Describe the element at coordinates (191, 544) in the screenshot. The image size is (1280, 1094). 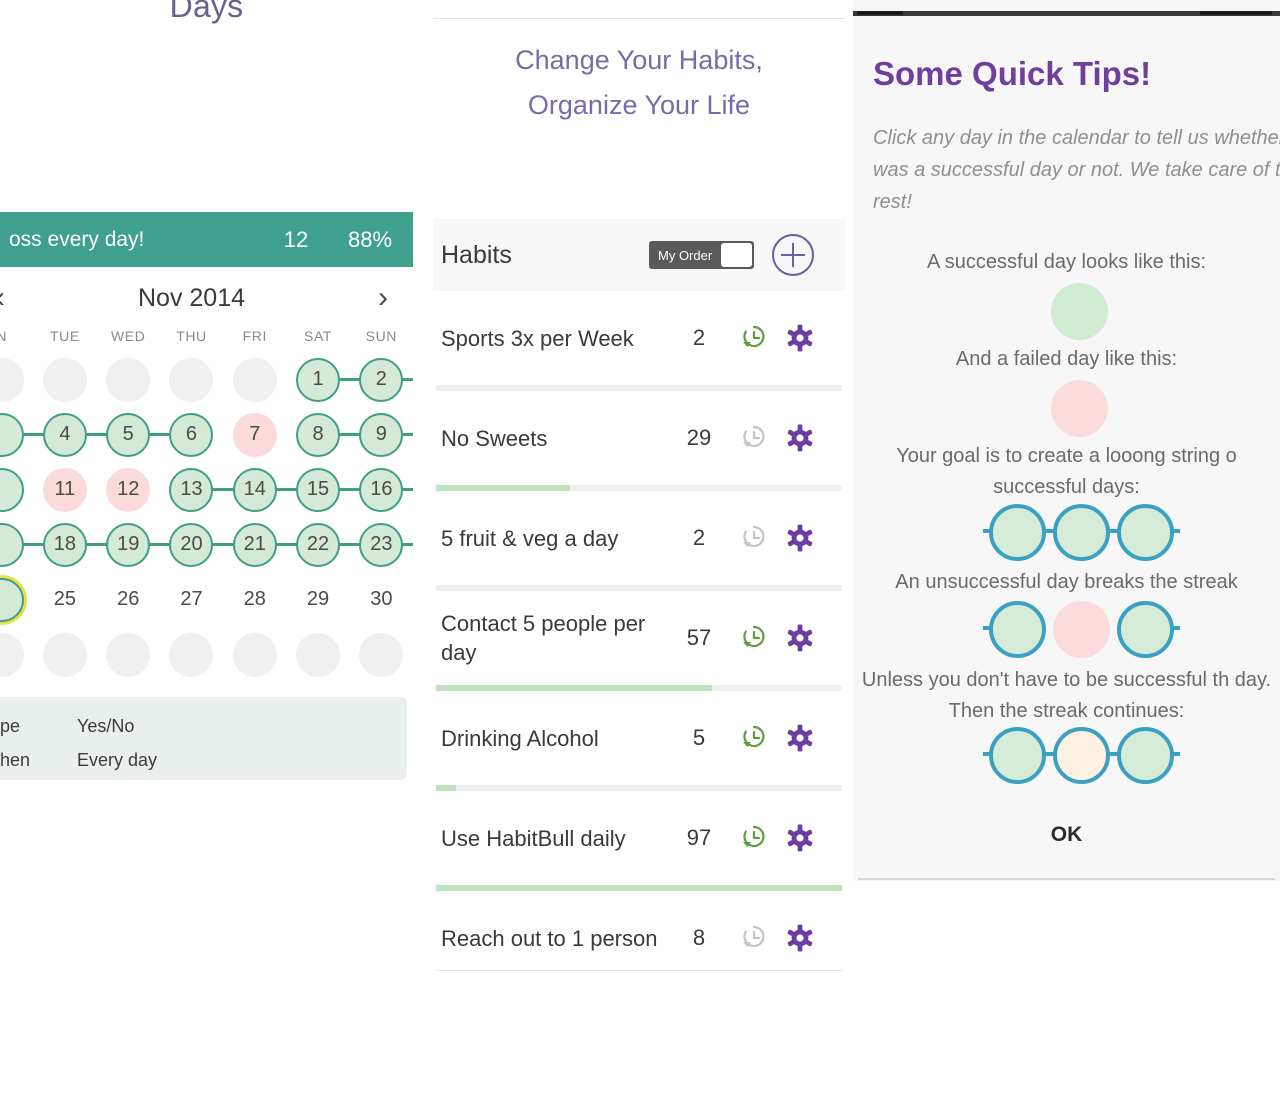
I see `day-disc-ok: 20` at that location.